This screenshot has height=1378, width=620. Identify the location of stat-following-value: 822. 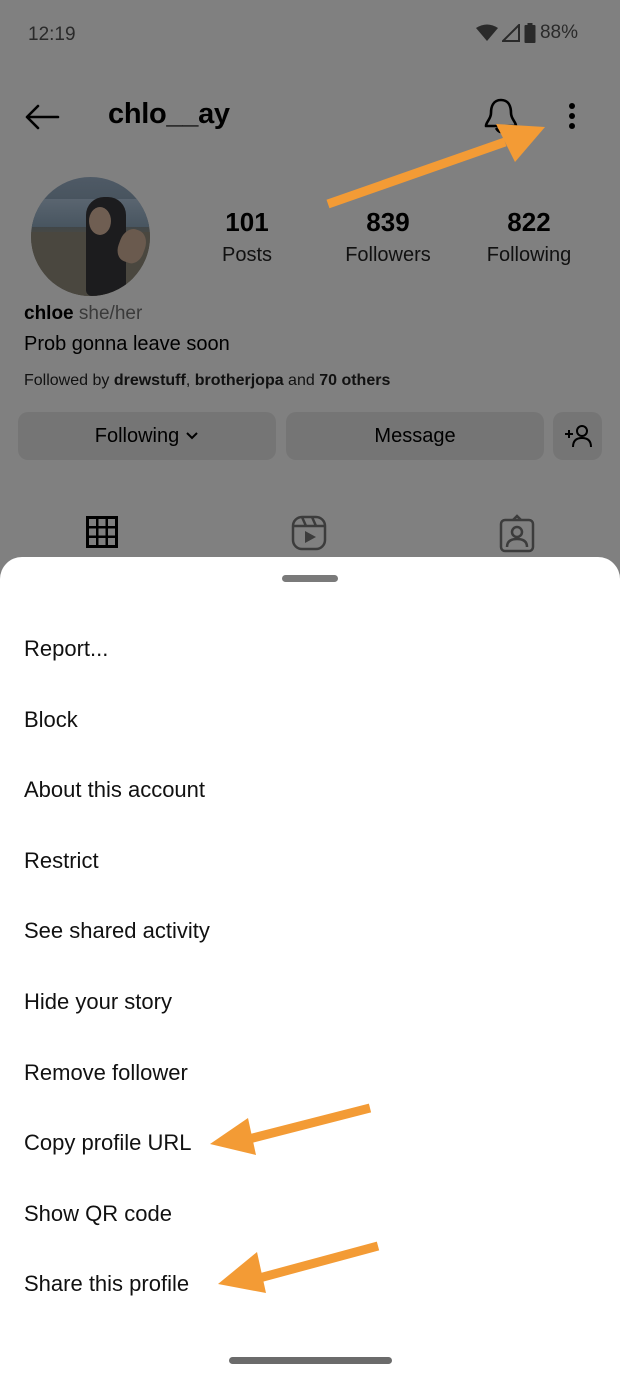
(529, 222).